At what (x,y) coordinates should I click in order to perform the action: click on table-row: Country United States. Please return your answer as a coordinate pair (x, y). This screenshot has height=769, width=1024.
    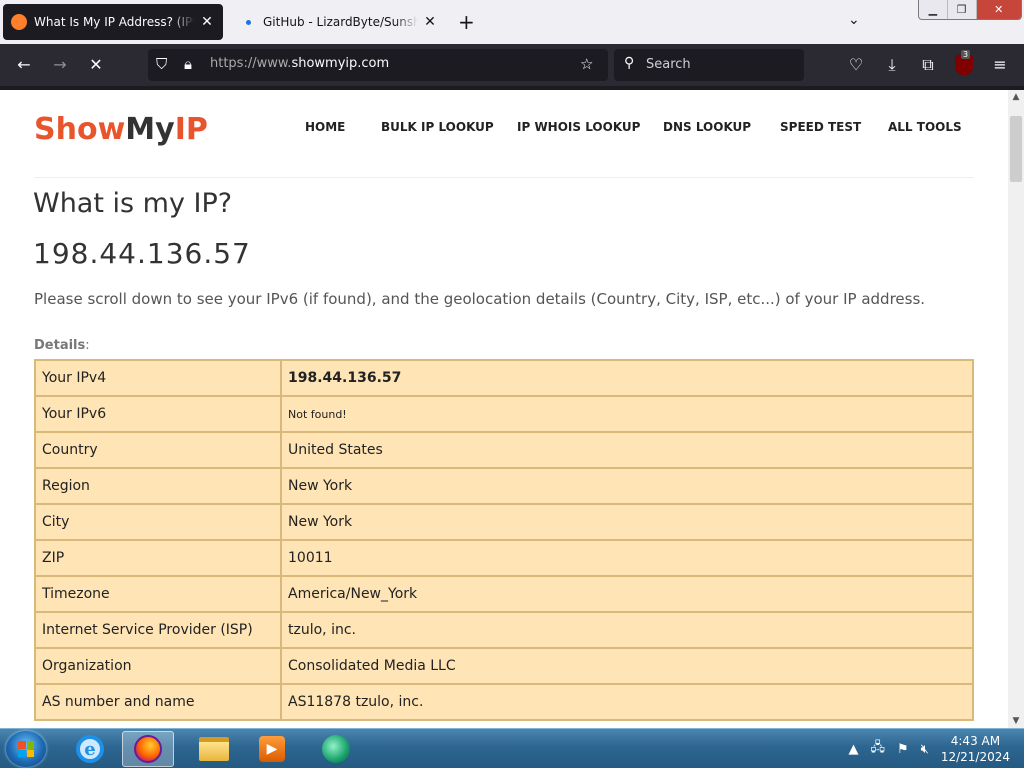
    Looking at the image, I should click on (504, 450).